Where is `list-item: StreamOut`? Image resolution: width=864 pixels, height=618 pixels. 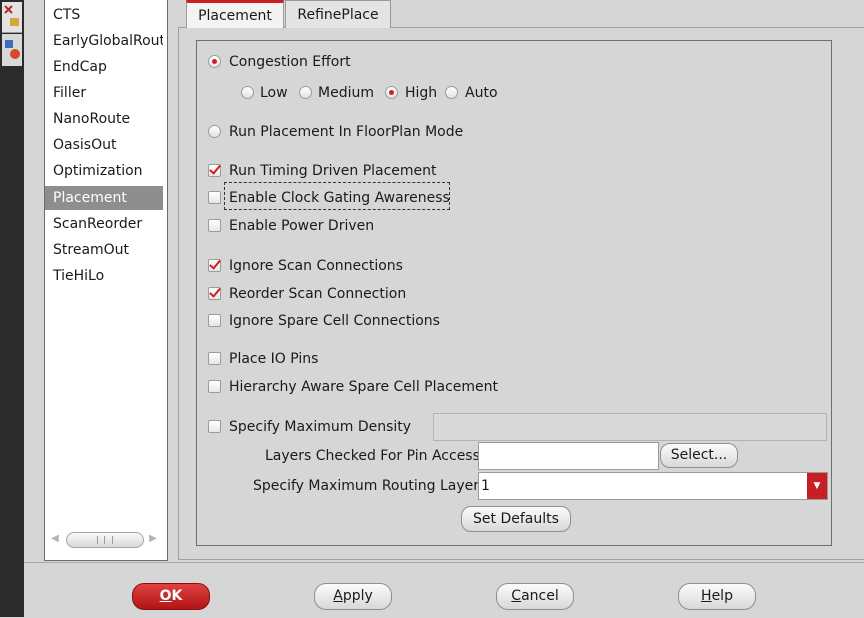
list-item: StreamOut is located at coordinates (104, 250).